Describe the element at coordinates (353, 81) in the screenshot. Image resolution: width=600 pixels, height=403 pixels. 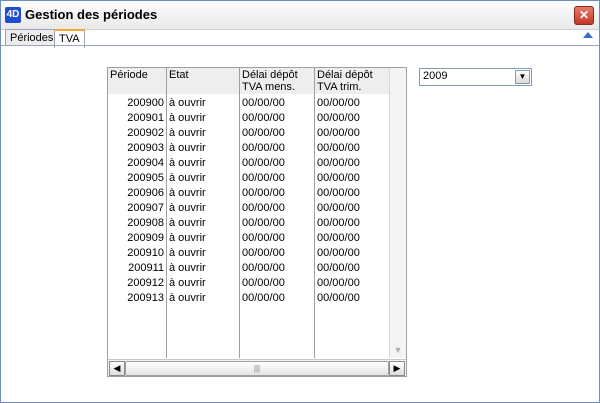
I see `column-header-delai-trim: Délai dépôt TVA trim.` at that location.